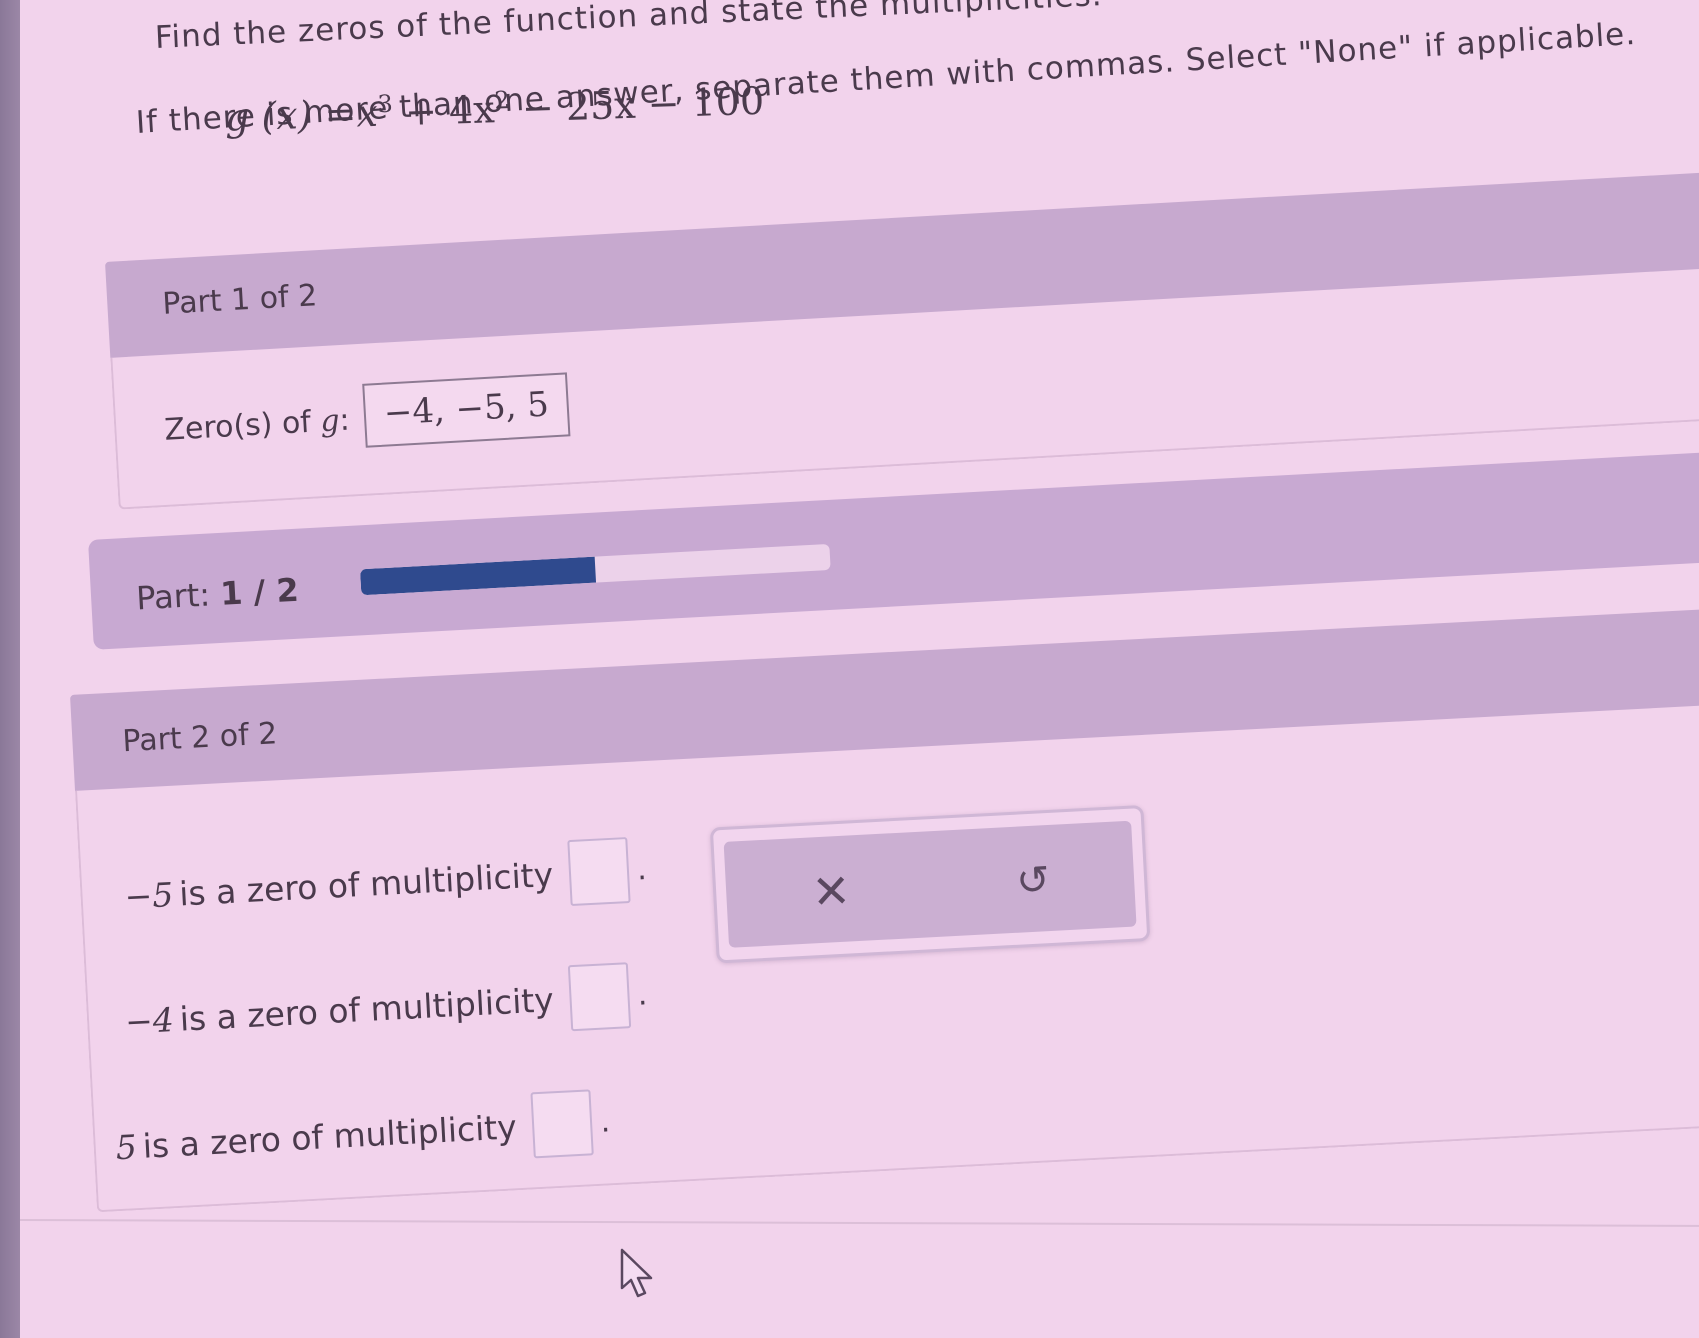 Image resolution: width=1699 pixels, height=1338 pixels. I want to click on zeros-label: Zero(s) of g:, so click(257, 425).